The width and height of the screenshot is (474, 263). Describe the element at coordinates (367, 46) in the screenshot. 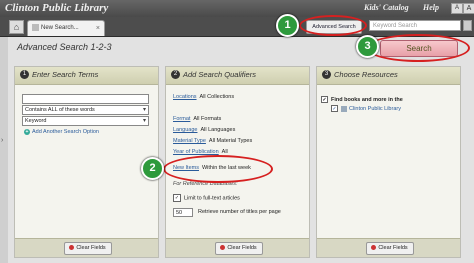

I see `callout-step-3: 3` at that location.